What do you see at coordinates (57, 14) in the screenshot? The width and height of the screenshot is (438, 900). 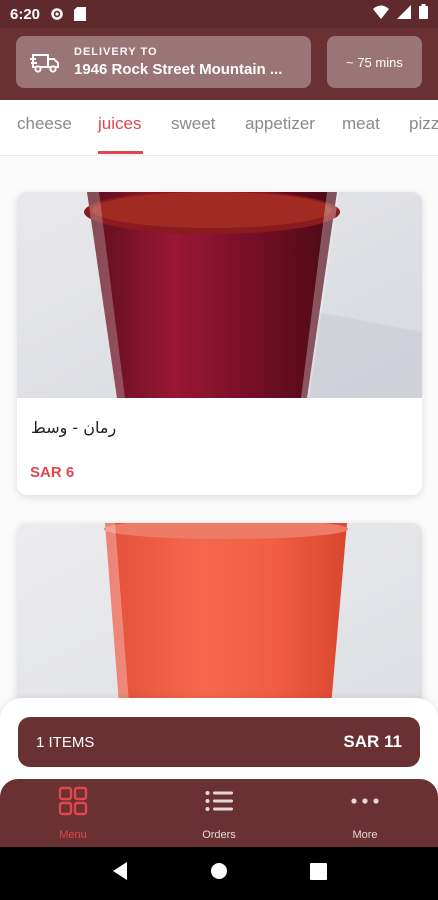 I see `settings-gear-icon` at bounding box center [57, 14].